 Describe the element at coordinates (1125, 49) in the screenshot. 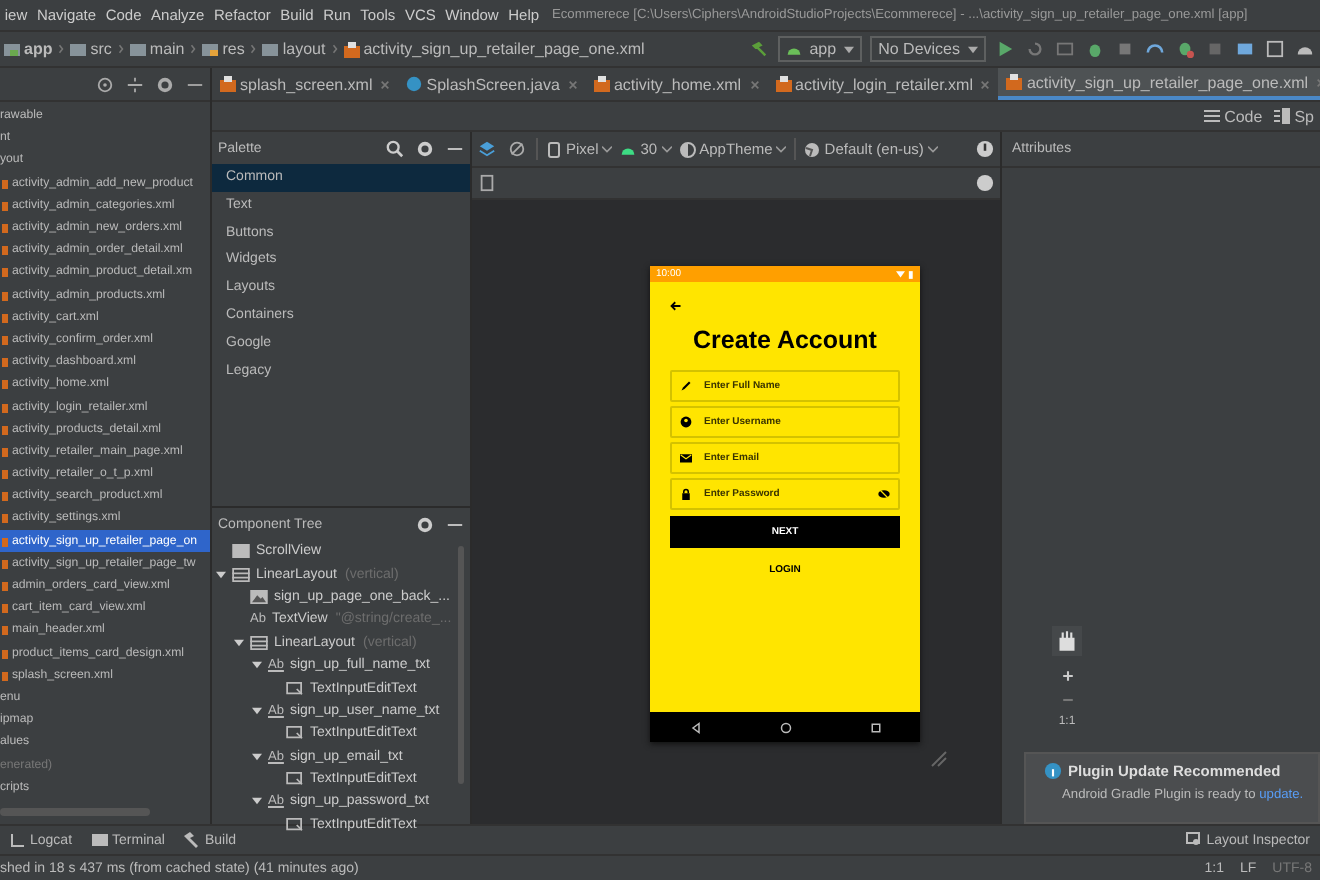

I see `attach-icon` at that location.